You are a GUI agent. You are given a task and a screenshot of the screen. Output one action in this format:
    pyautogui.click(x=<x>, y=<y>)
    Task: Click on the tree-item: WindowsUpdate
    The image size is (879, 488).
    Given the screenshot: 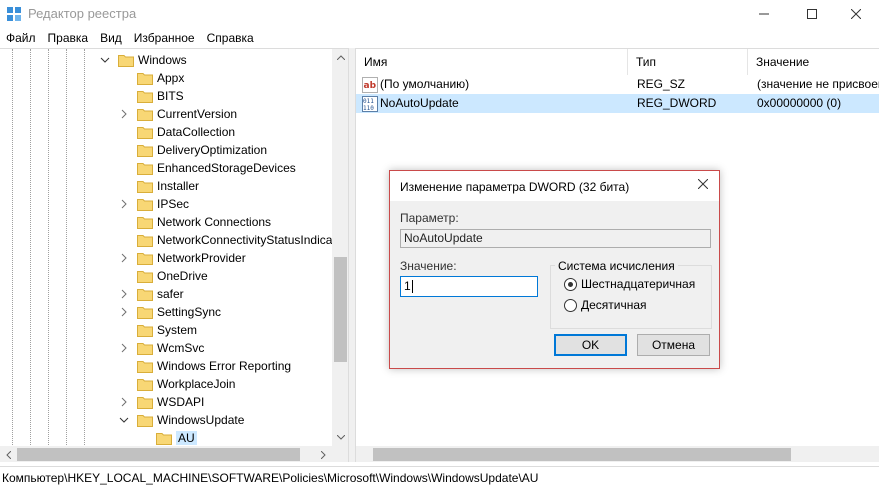 What is the action you would take?
    pyautogui.click(x=166, y=420)
    